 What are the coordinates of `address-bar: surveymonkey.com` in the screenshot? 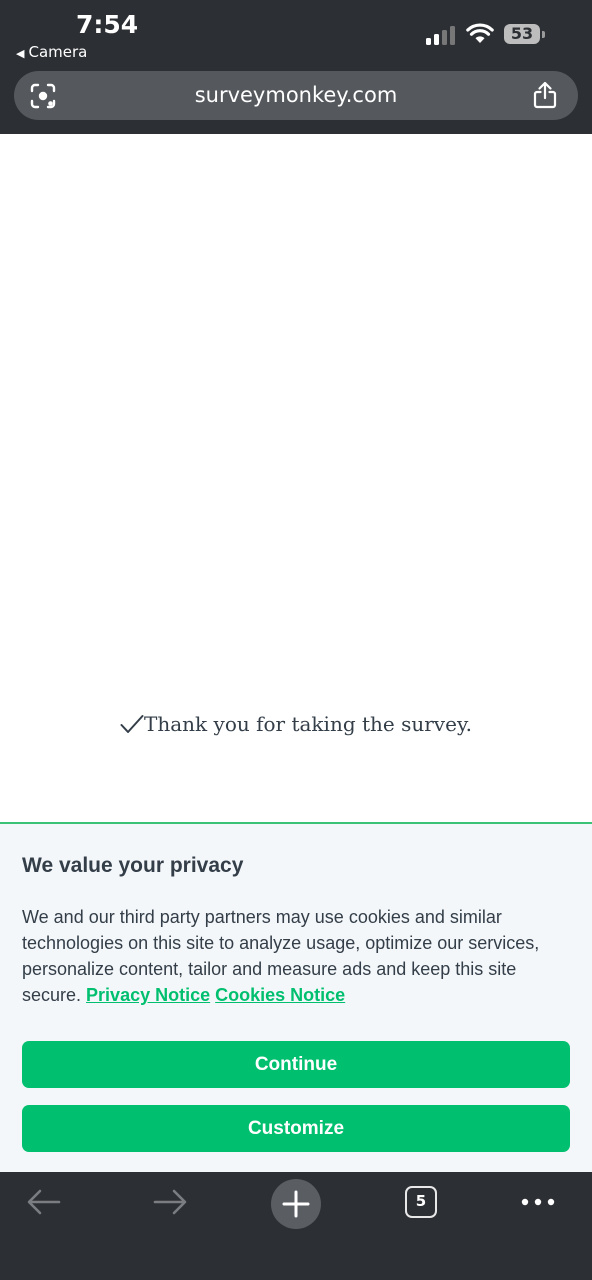 It's located at (296, 95).